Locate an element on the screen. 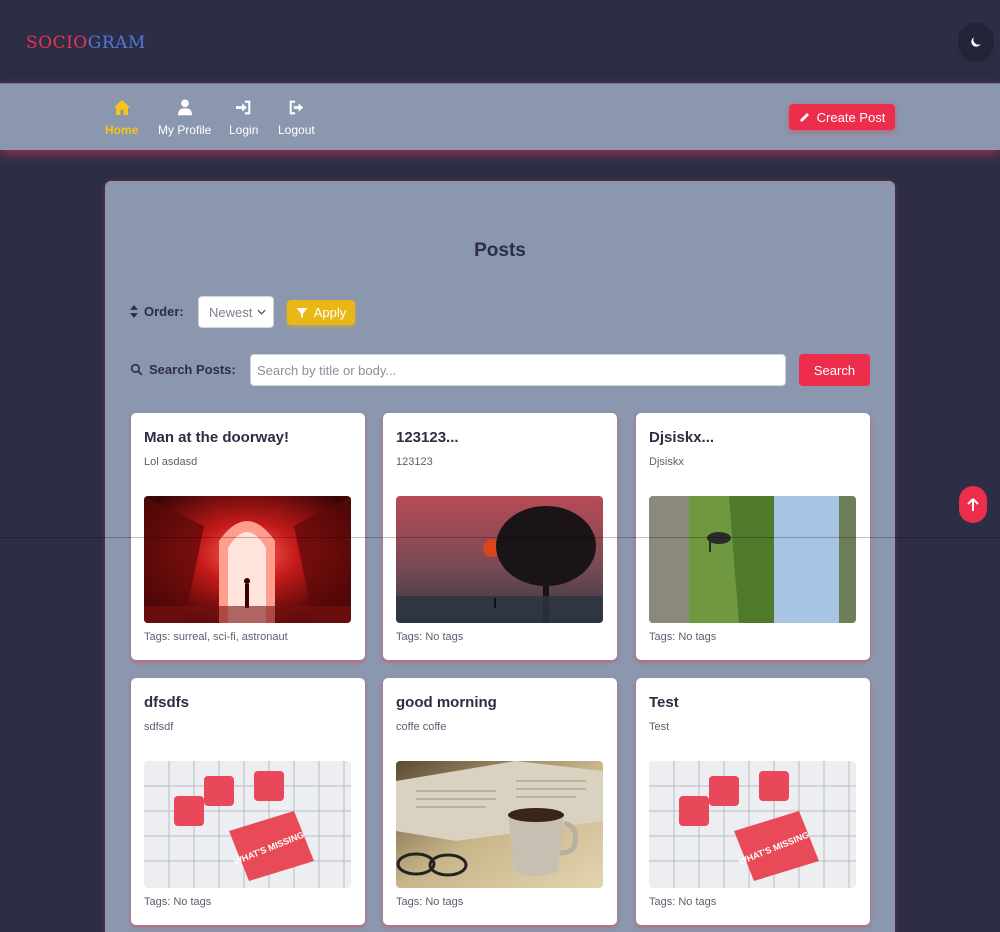  post-body: sdfsdf is located at coordinates (159, 727).